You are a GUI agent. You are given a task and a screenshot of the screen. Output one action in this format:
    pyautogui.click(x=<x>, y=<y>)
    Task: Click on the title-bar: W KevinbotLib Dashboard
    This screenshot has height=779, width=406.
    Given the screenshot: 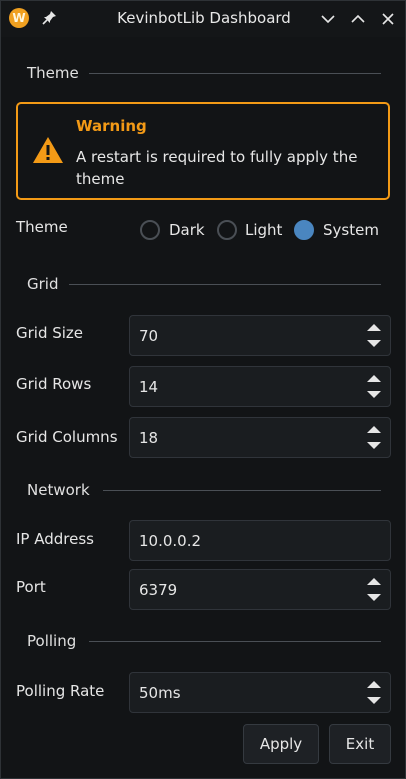 What is the action you would take?
    pyautogui.click(x=203, y=19)
    